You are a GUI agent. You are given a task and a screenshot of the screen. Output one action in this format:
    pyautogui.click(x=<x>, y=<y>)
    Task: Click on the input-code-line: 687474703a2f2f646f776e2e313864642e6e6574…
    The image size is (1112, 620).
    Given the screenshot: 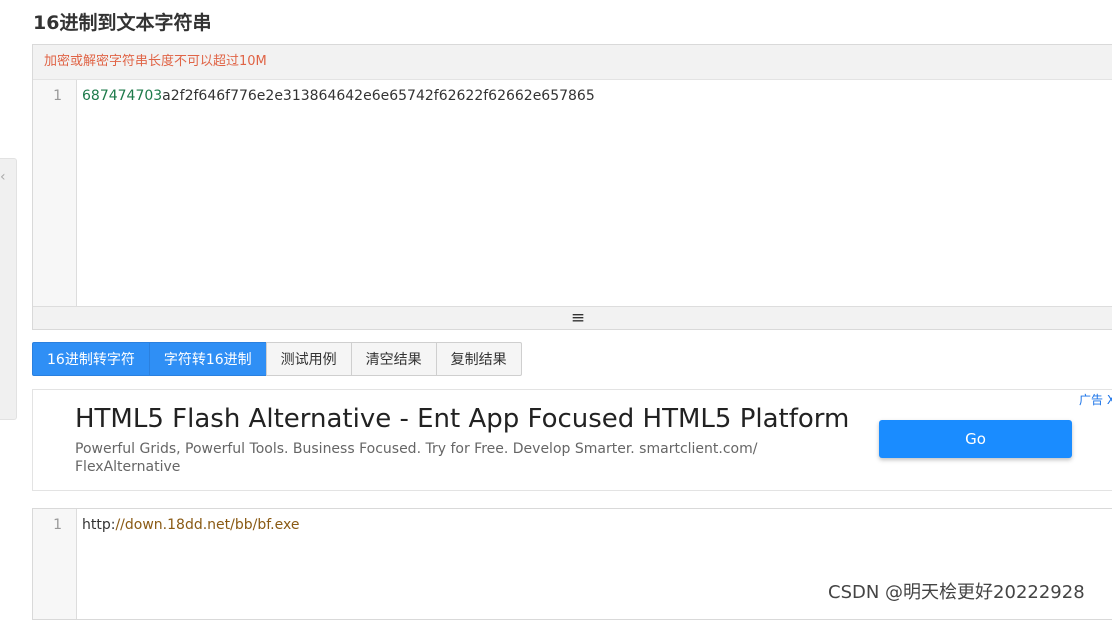 What is the action you would take?
    pyautogui.click(x=338, y=96)
    